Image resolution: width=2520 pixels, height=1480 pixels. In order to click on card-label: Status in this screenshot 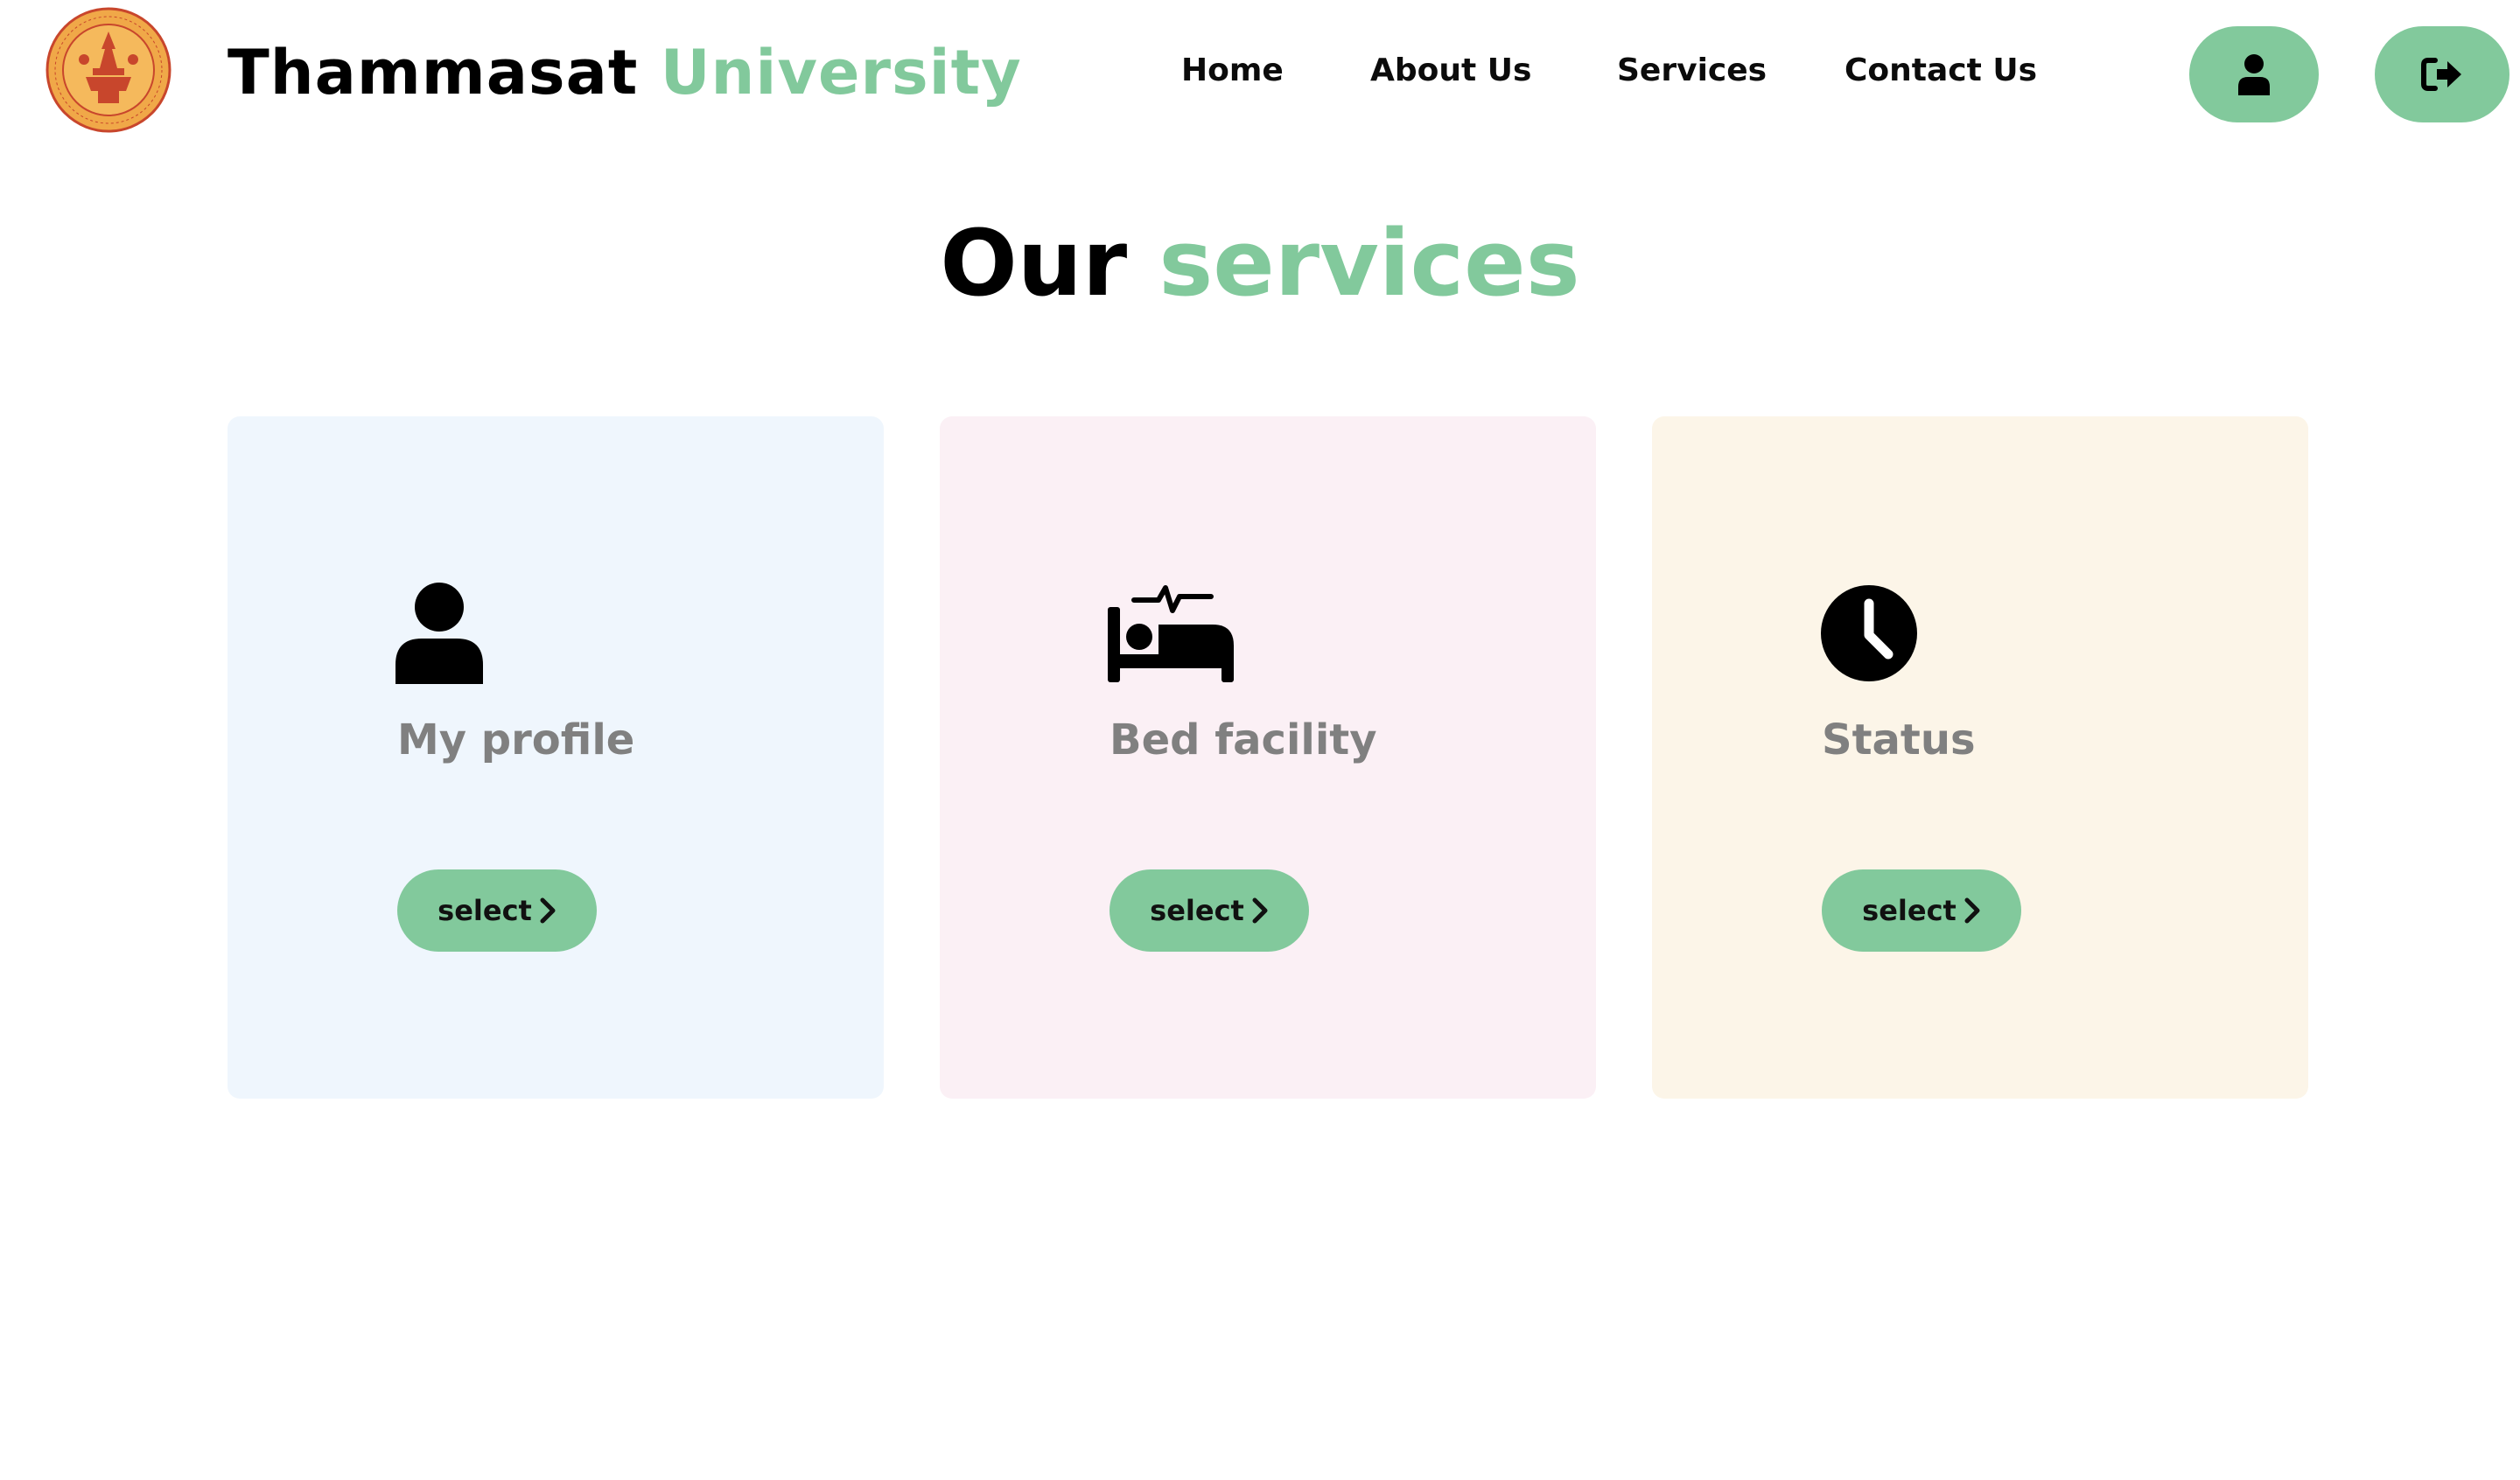, I will do `click(1899, 740)`.